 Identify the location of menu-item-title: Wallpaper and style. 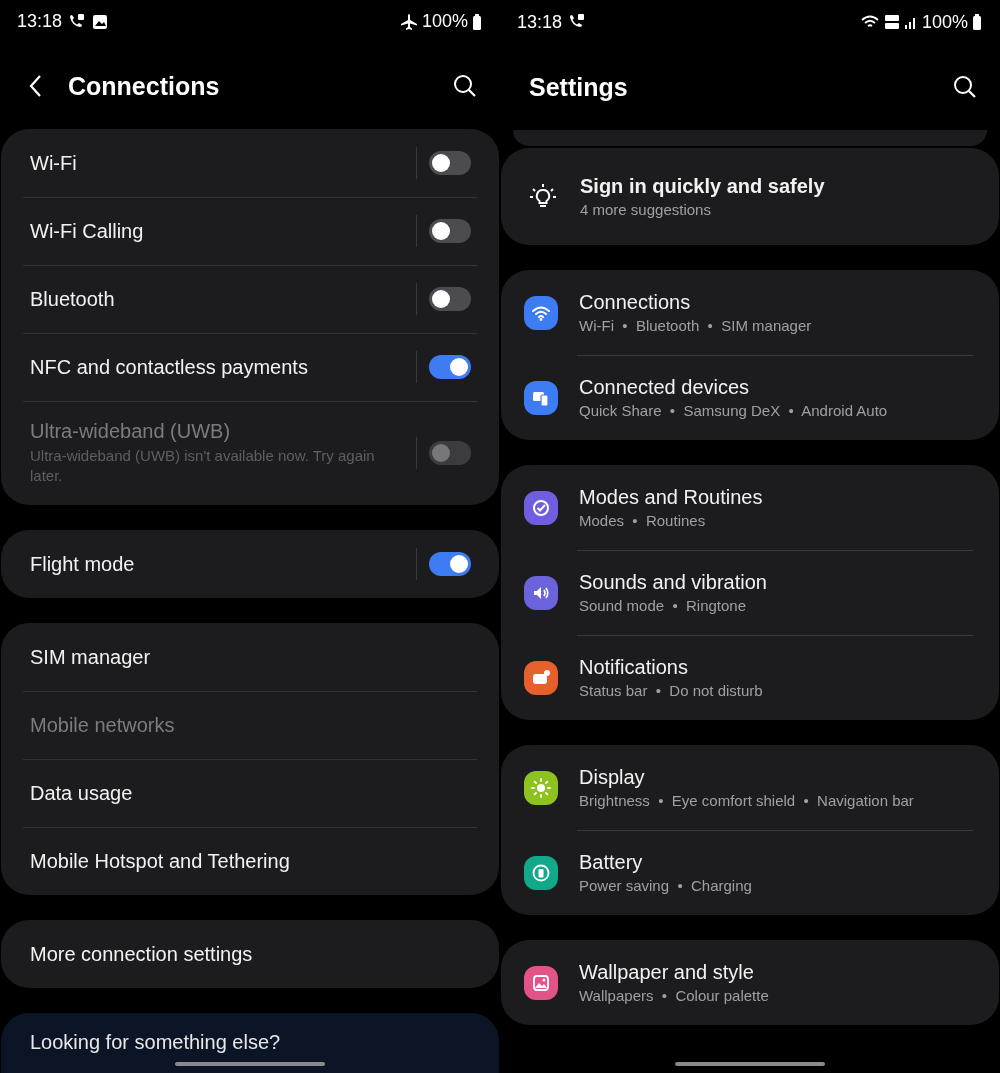
(779, 972).